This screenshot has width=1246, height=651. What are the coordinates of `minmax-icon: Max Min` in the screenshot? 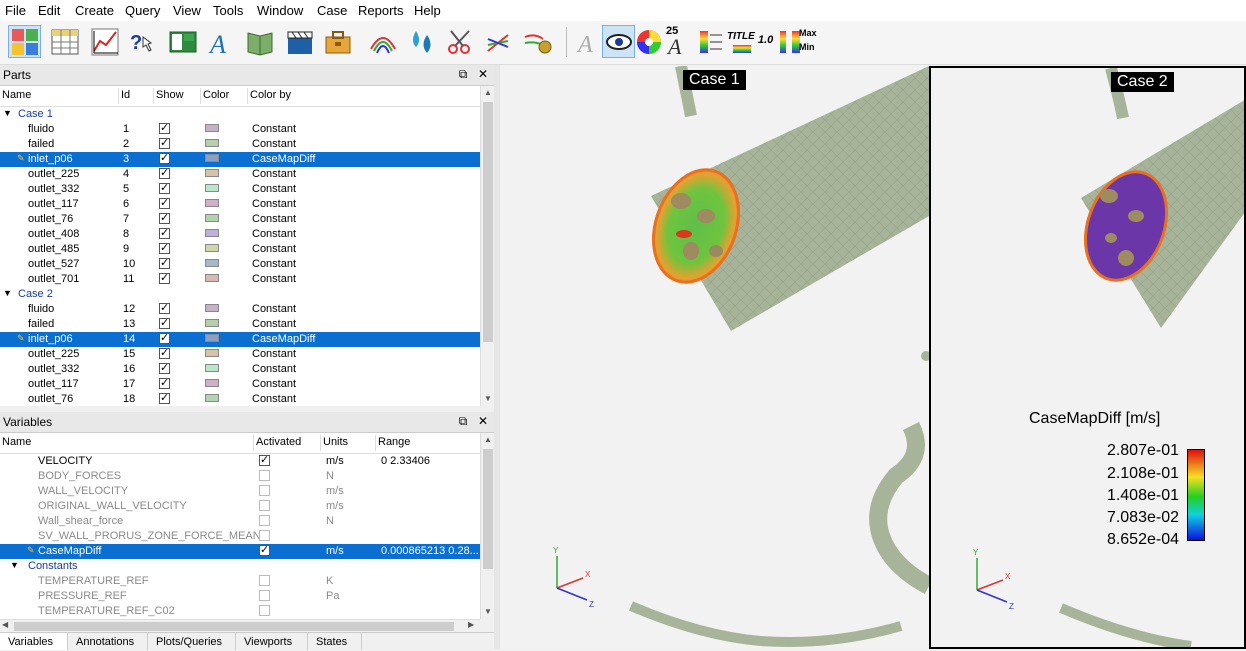 It's located at (803, 41).